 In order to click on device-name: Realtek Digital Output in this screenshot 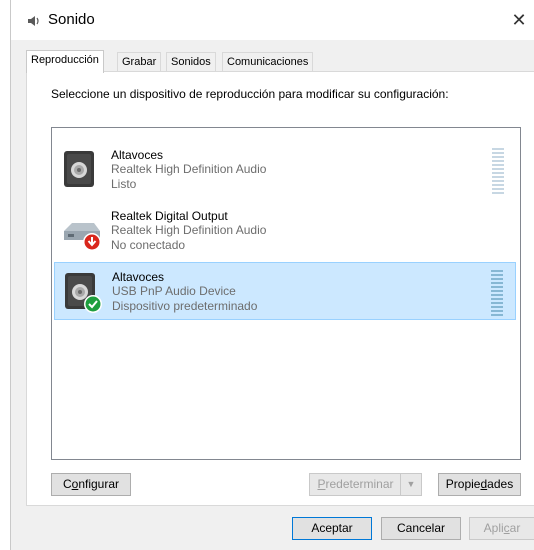, I will do `click(169, 216)`.